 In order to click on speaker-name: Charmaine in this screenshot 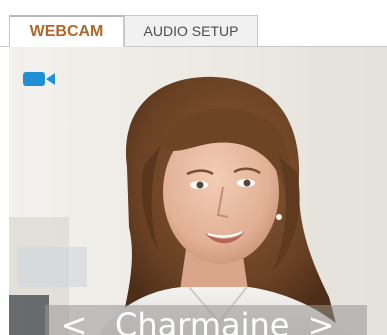, I will do `click(202, 320)`.